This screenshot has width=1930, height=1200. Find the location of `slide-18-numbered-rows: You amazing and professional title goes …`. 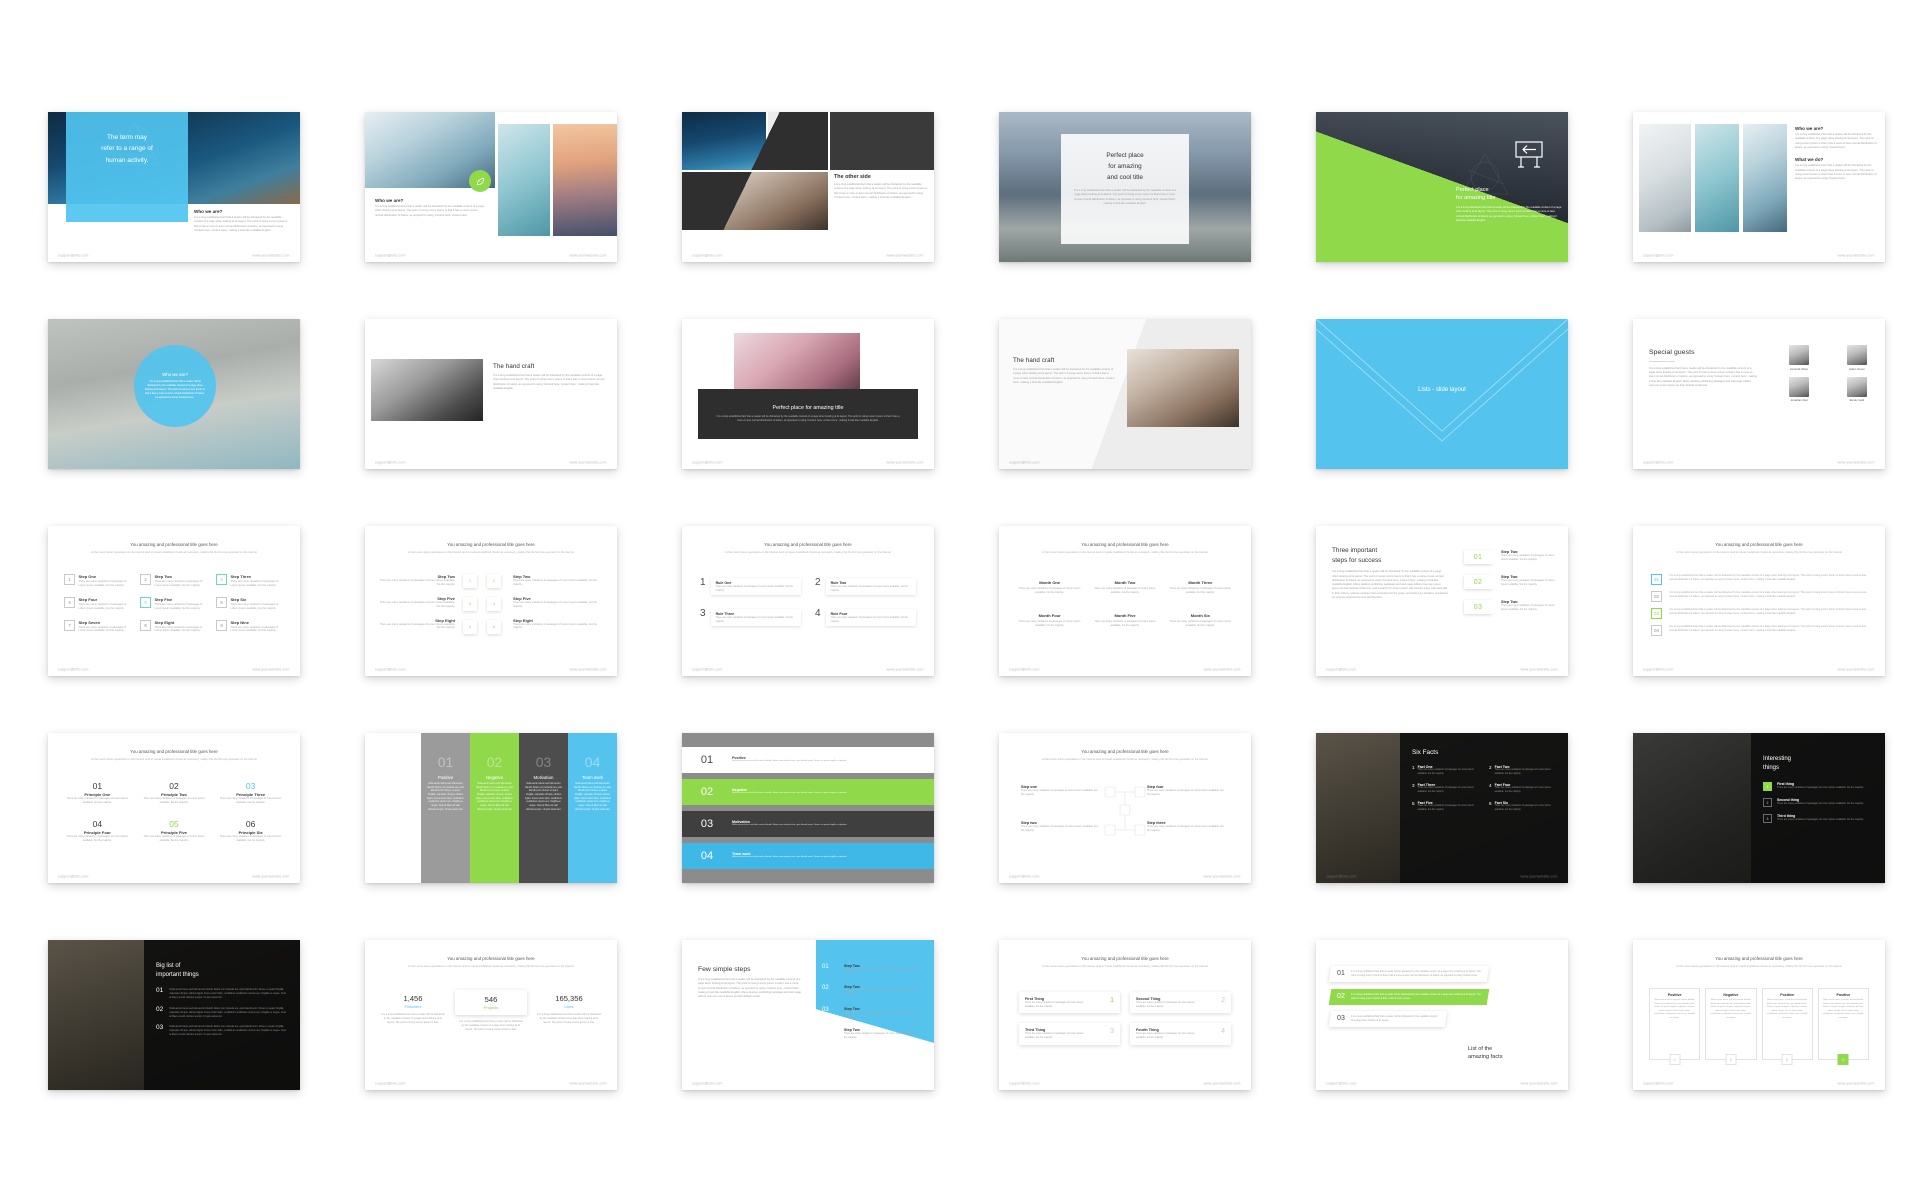

slide-18-numbered-rows: You amazing and professional title goes … is located at coordinates (1759, 601).